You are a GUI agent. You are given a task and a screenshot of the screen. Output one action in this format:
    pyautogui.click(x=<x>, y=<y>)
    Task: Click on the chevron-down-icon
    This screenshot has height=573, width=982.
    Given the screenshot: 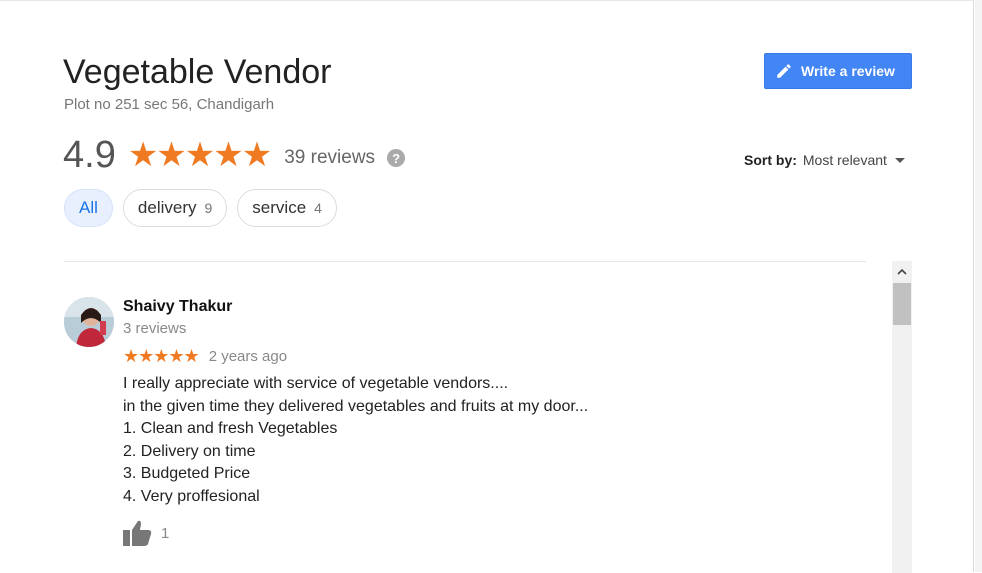 What is the action you would take?
    pyautogui.click(x=899, y=160)
    